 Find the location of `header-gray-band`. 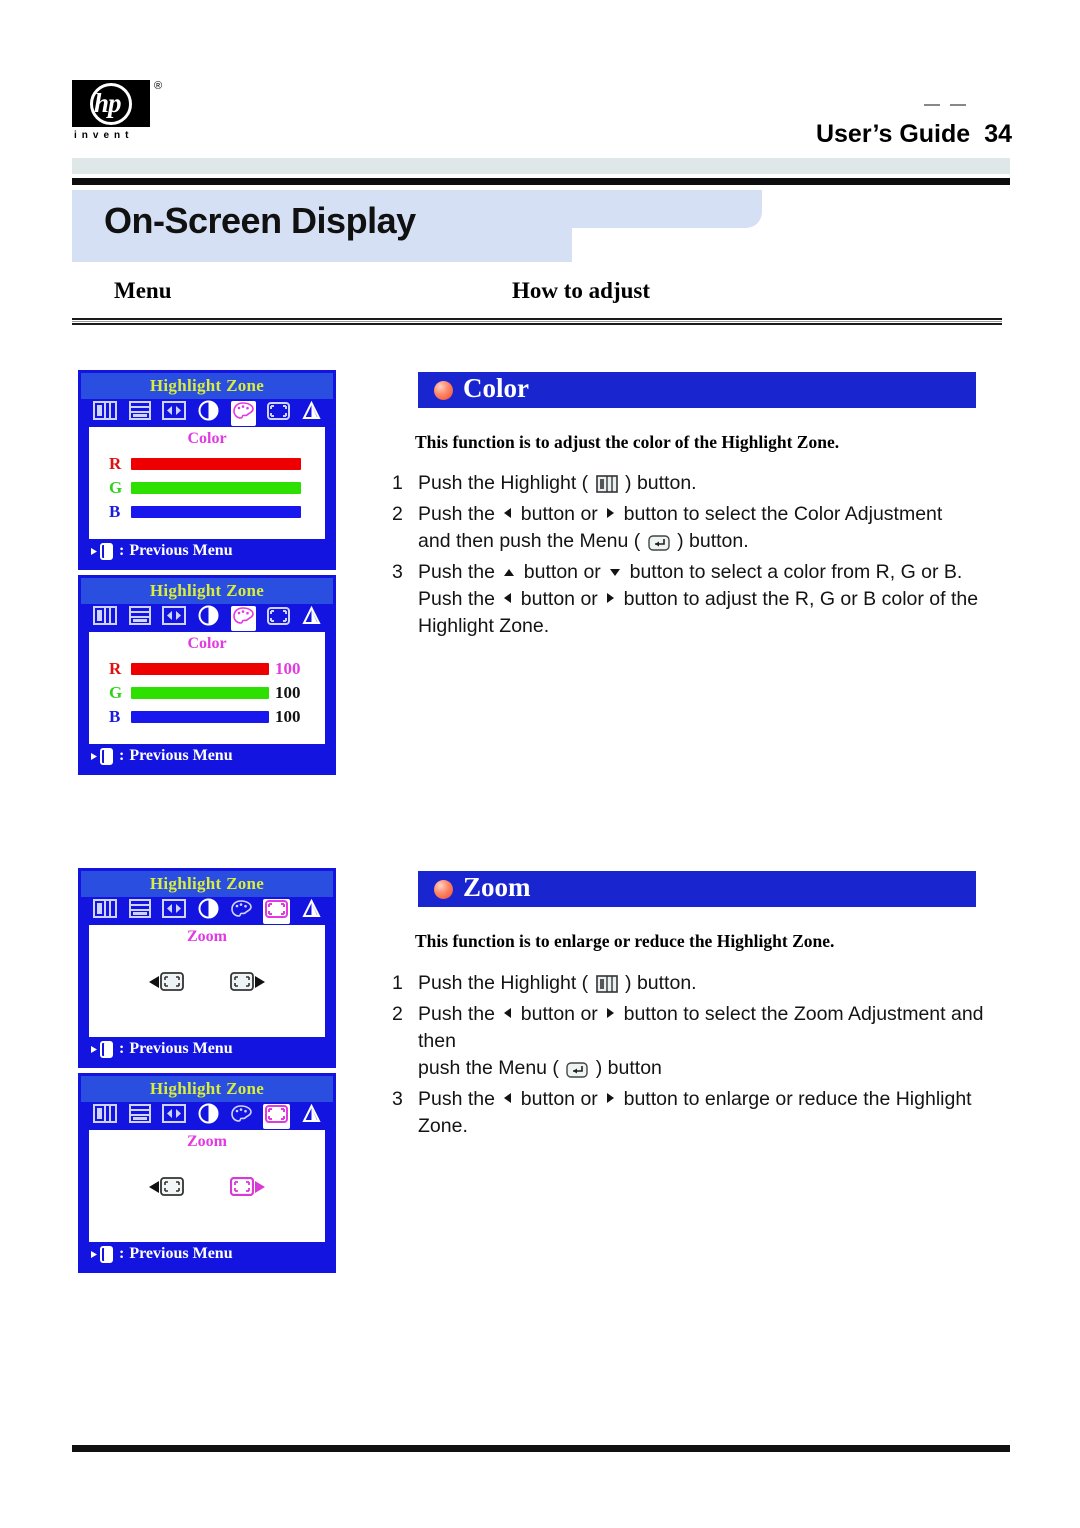

header-gray-band is located at coordinates (541, 166).